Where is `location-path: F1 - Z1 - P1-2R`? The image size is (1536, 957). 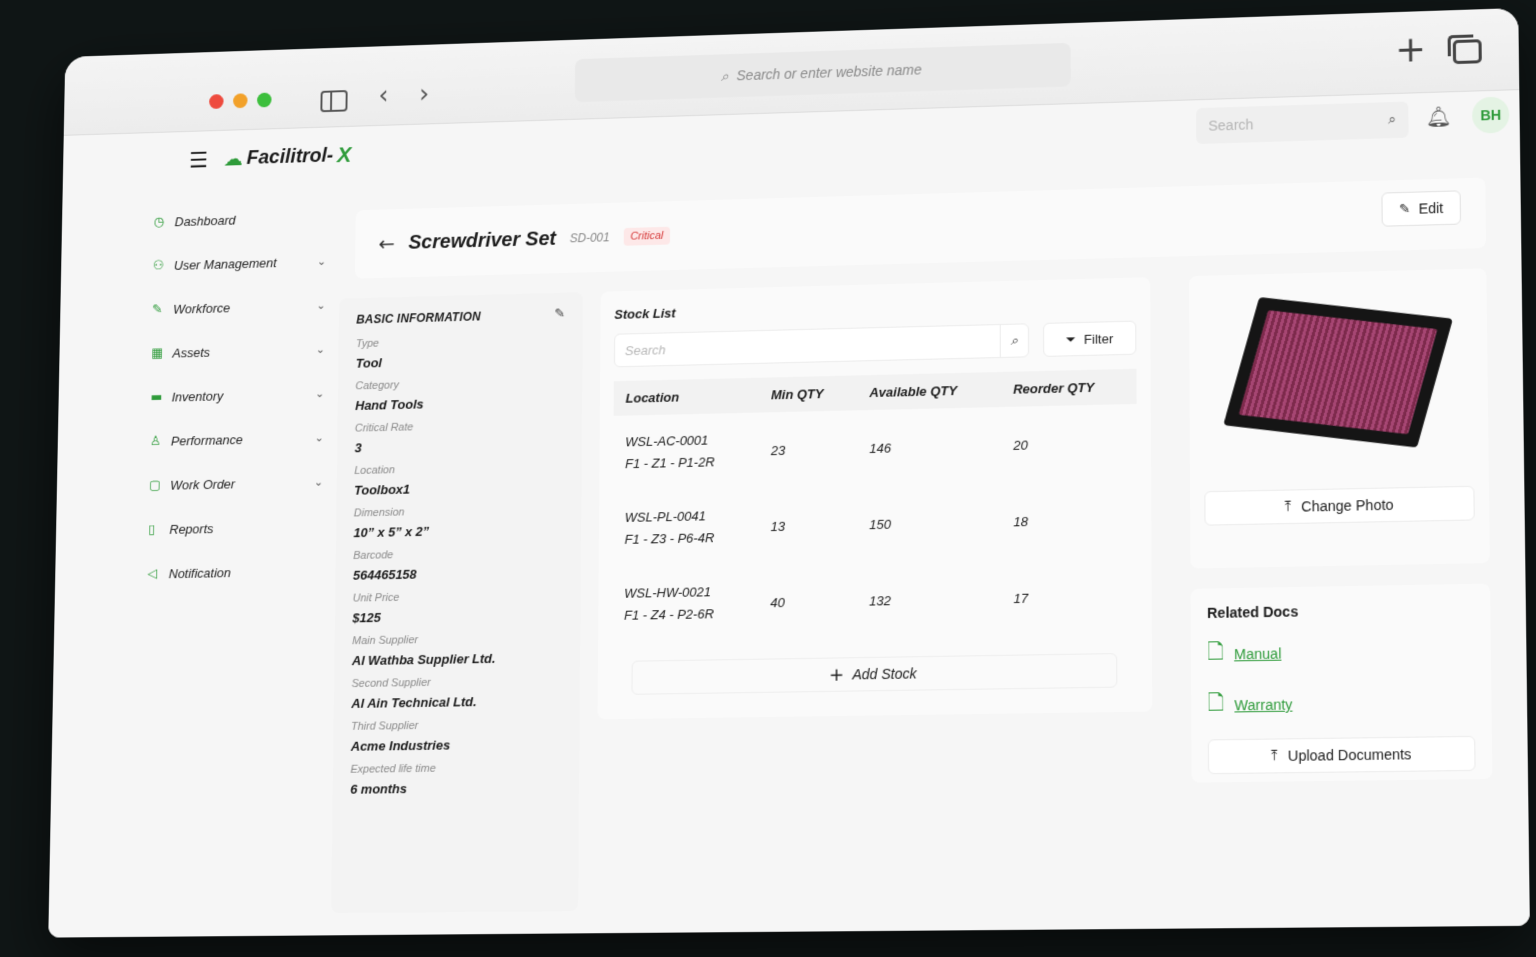 location-path: F1 - Z1 - P1-2R is located at coordinates (686, 463).